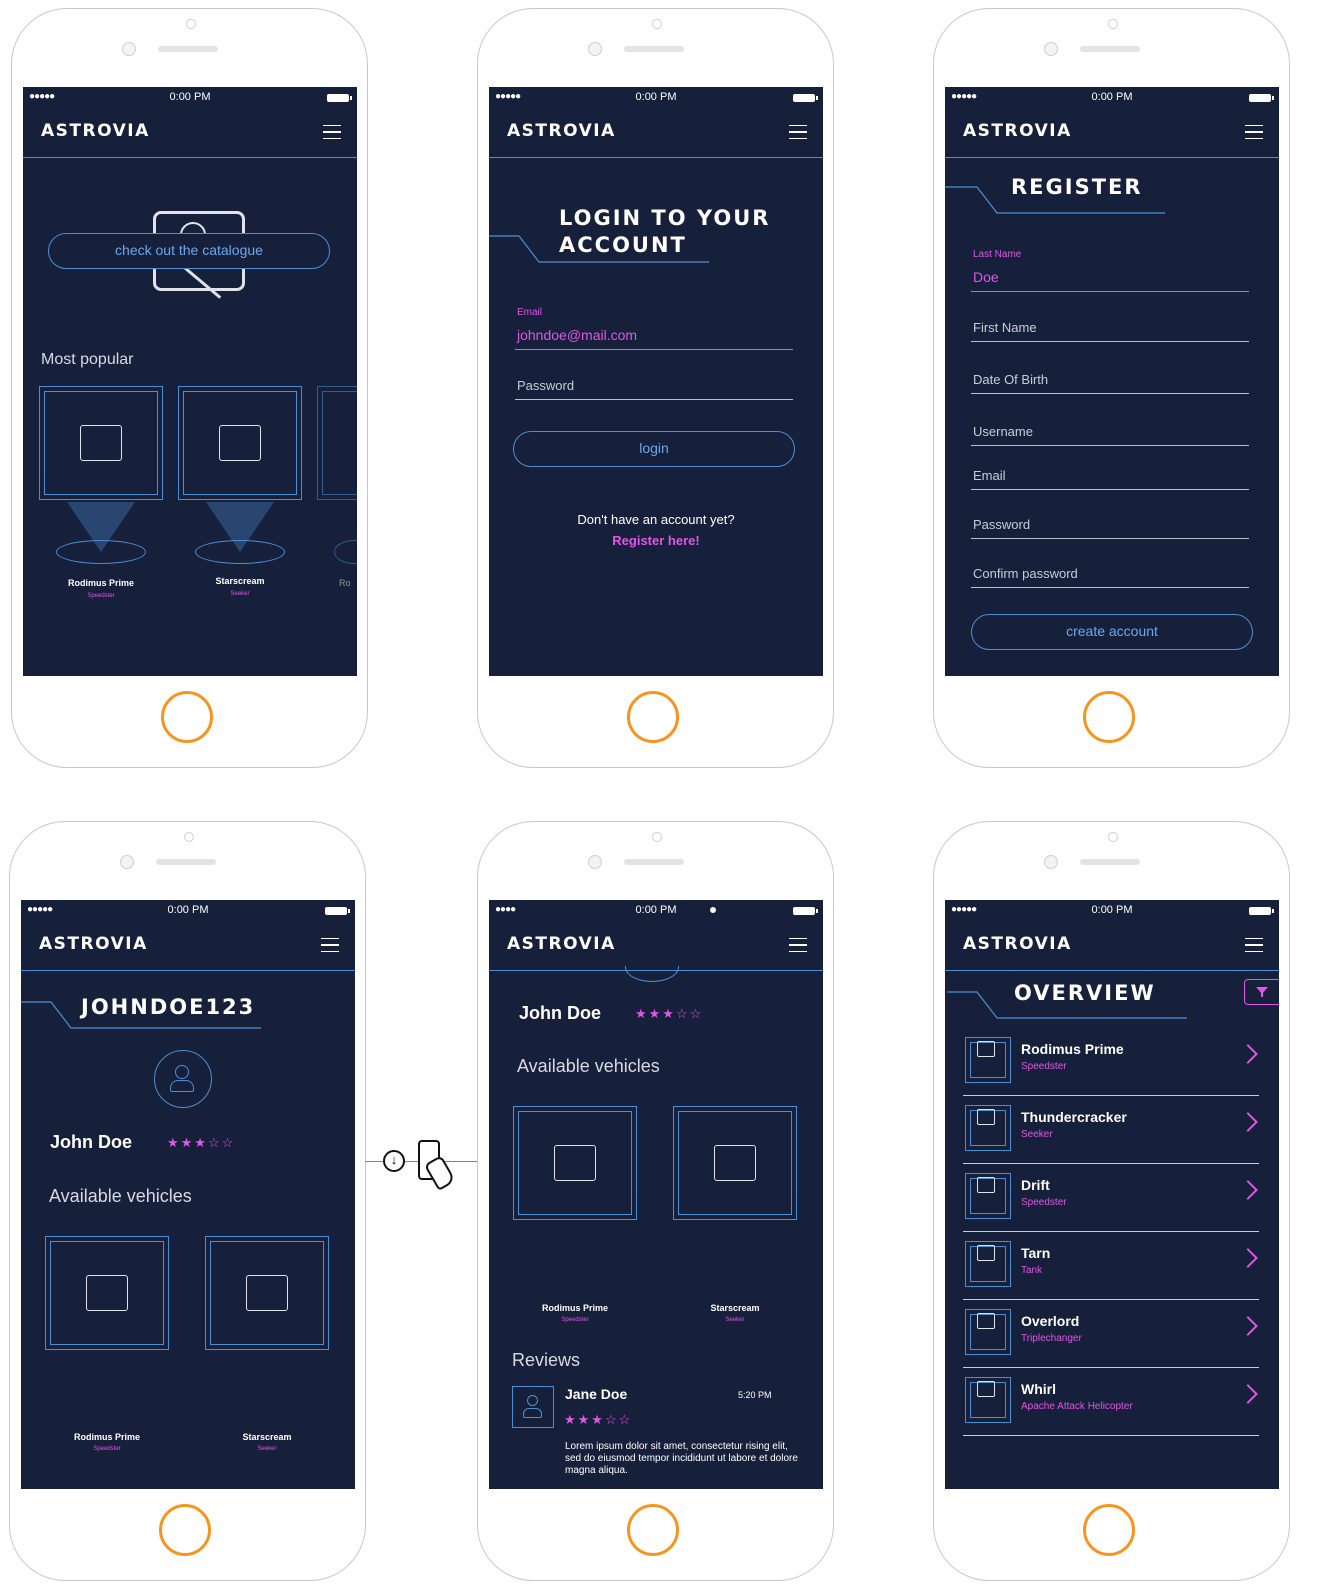  Describe the element at coordinates (1112, 632) in the screenshot. I see `create-account-button: create account` at that location.